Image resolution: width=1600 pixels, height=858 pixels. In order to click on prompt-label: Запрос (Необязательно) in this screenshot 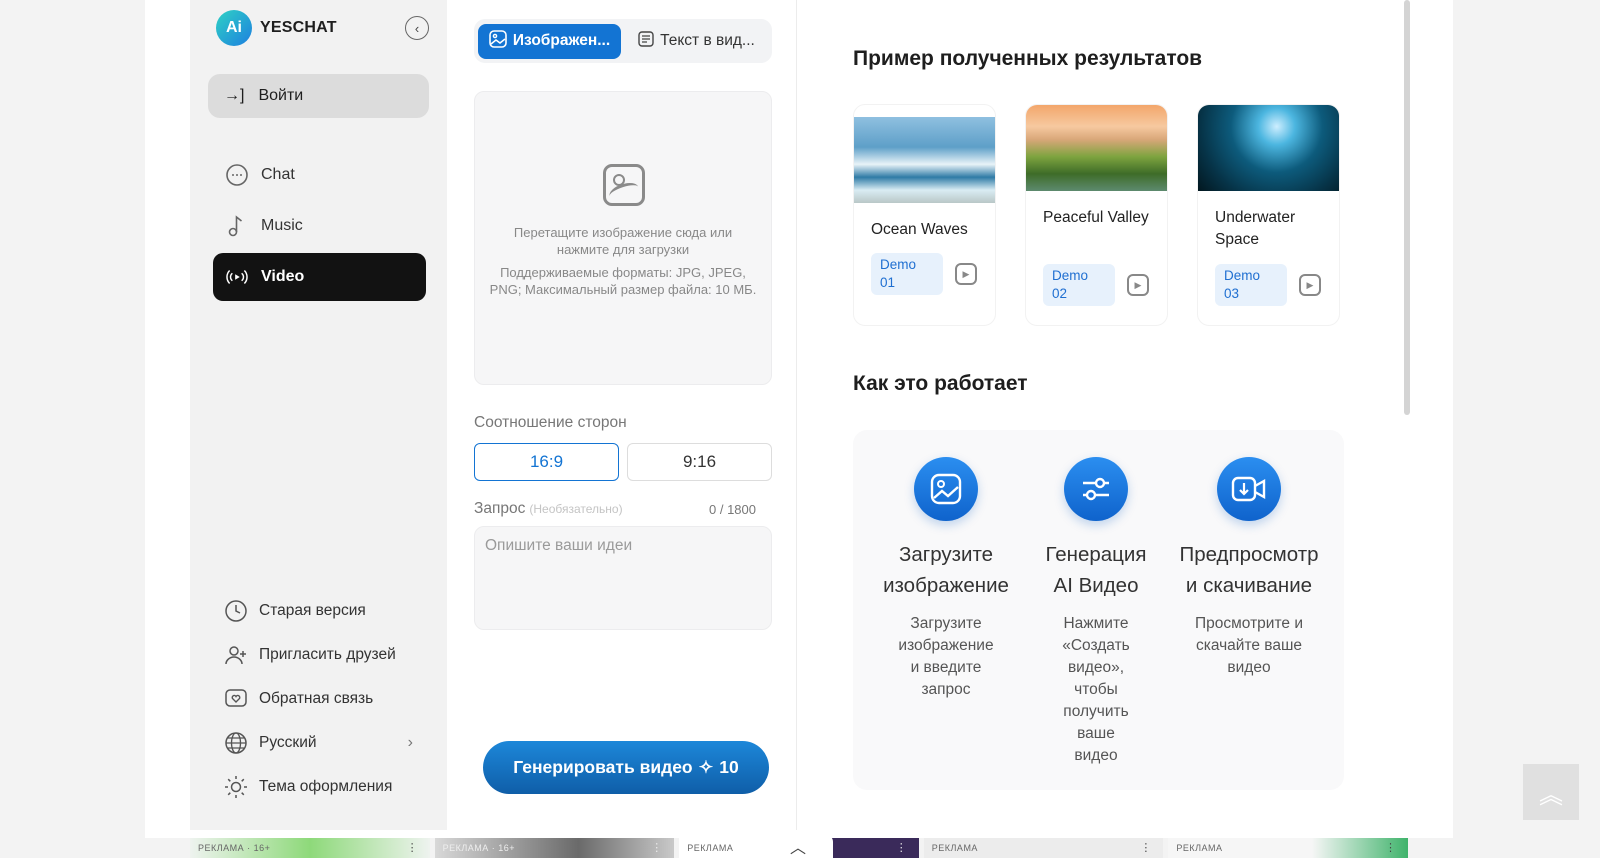, I will do `click(548, 509)`.